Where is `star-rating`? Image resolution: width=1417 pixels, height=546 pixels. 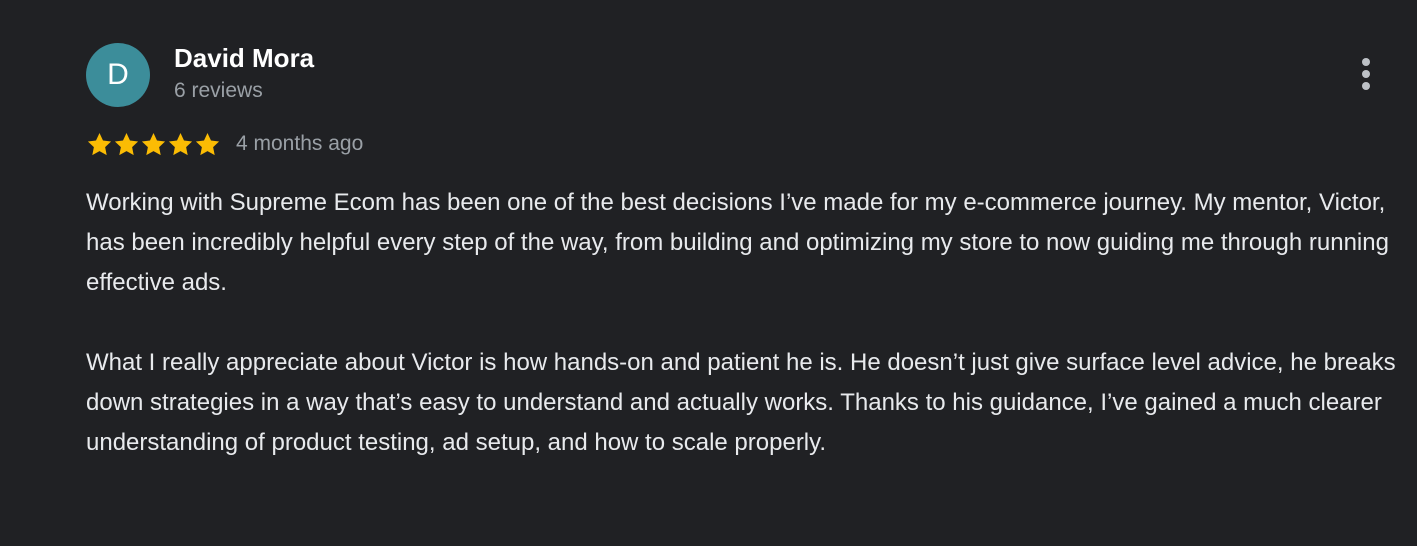 star-rating is located at coordinates (153, 144).